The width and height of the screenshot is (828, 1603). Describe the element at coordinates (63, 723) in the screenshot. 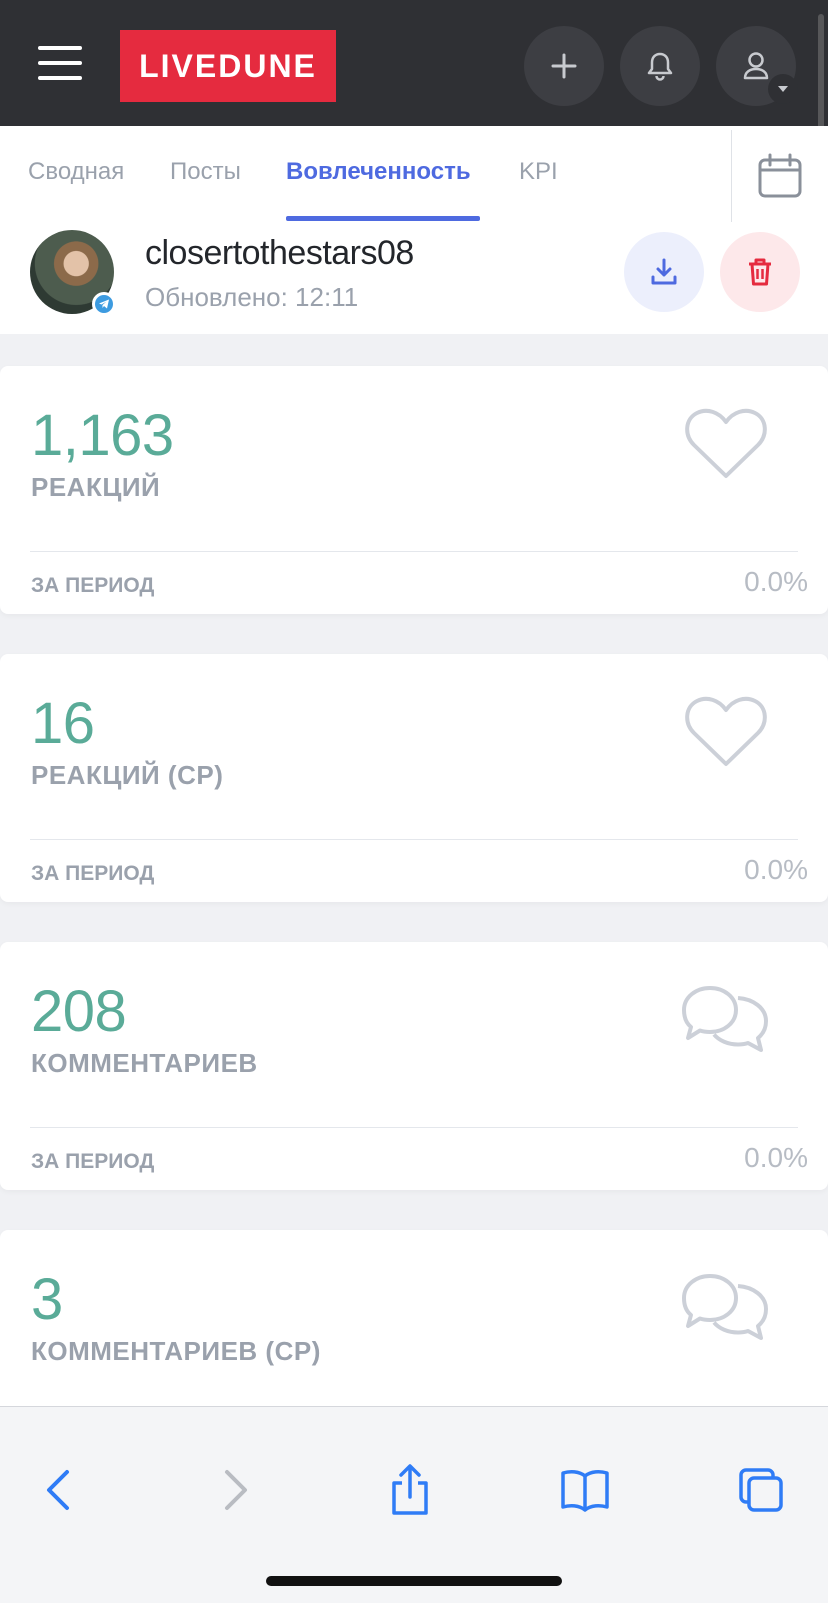

I see `metric-value: 16` at that location.